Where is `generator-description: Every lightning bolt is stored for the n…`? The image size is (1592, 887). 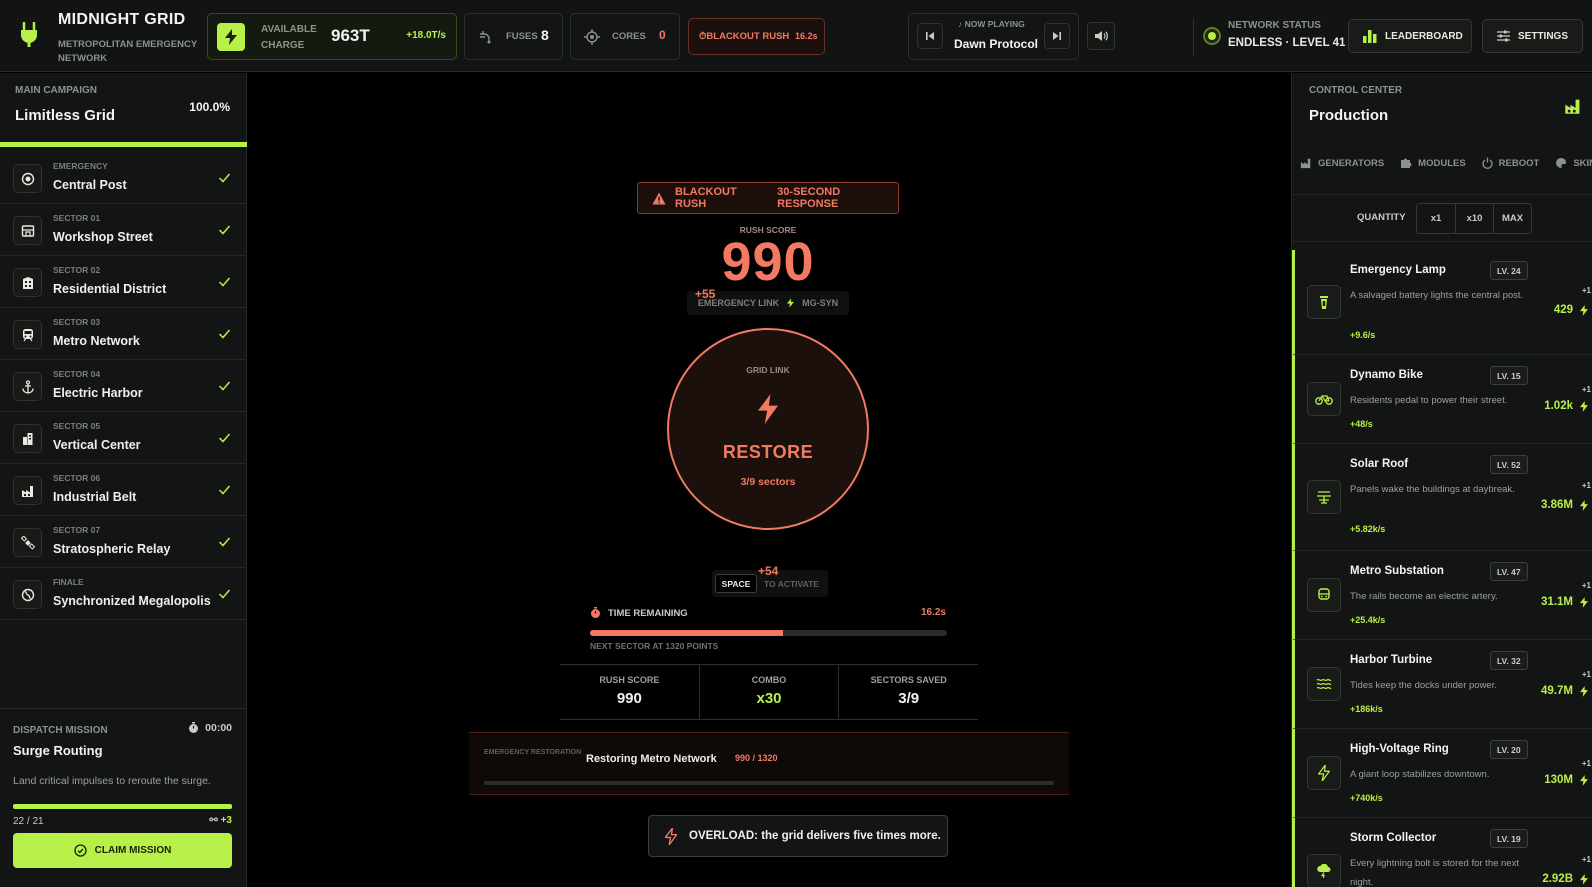
generator-description: Every lightning bolt is stored for the n… is located at coordinates (1434, 872).